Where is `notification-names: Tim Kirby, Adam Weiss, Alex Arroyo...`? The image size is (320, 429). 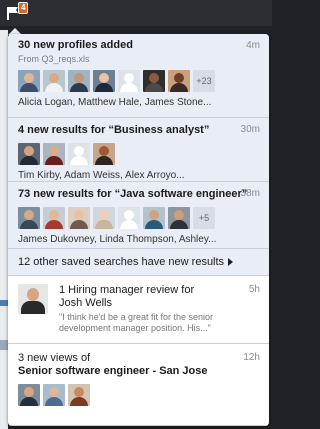
notification-names: Tim Kirby, Adam Weiss, Alex Arroyo... is located at coordinates (101, 175).